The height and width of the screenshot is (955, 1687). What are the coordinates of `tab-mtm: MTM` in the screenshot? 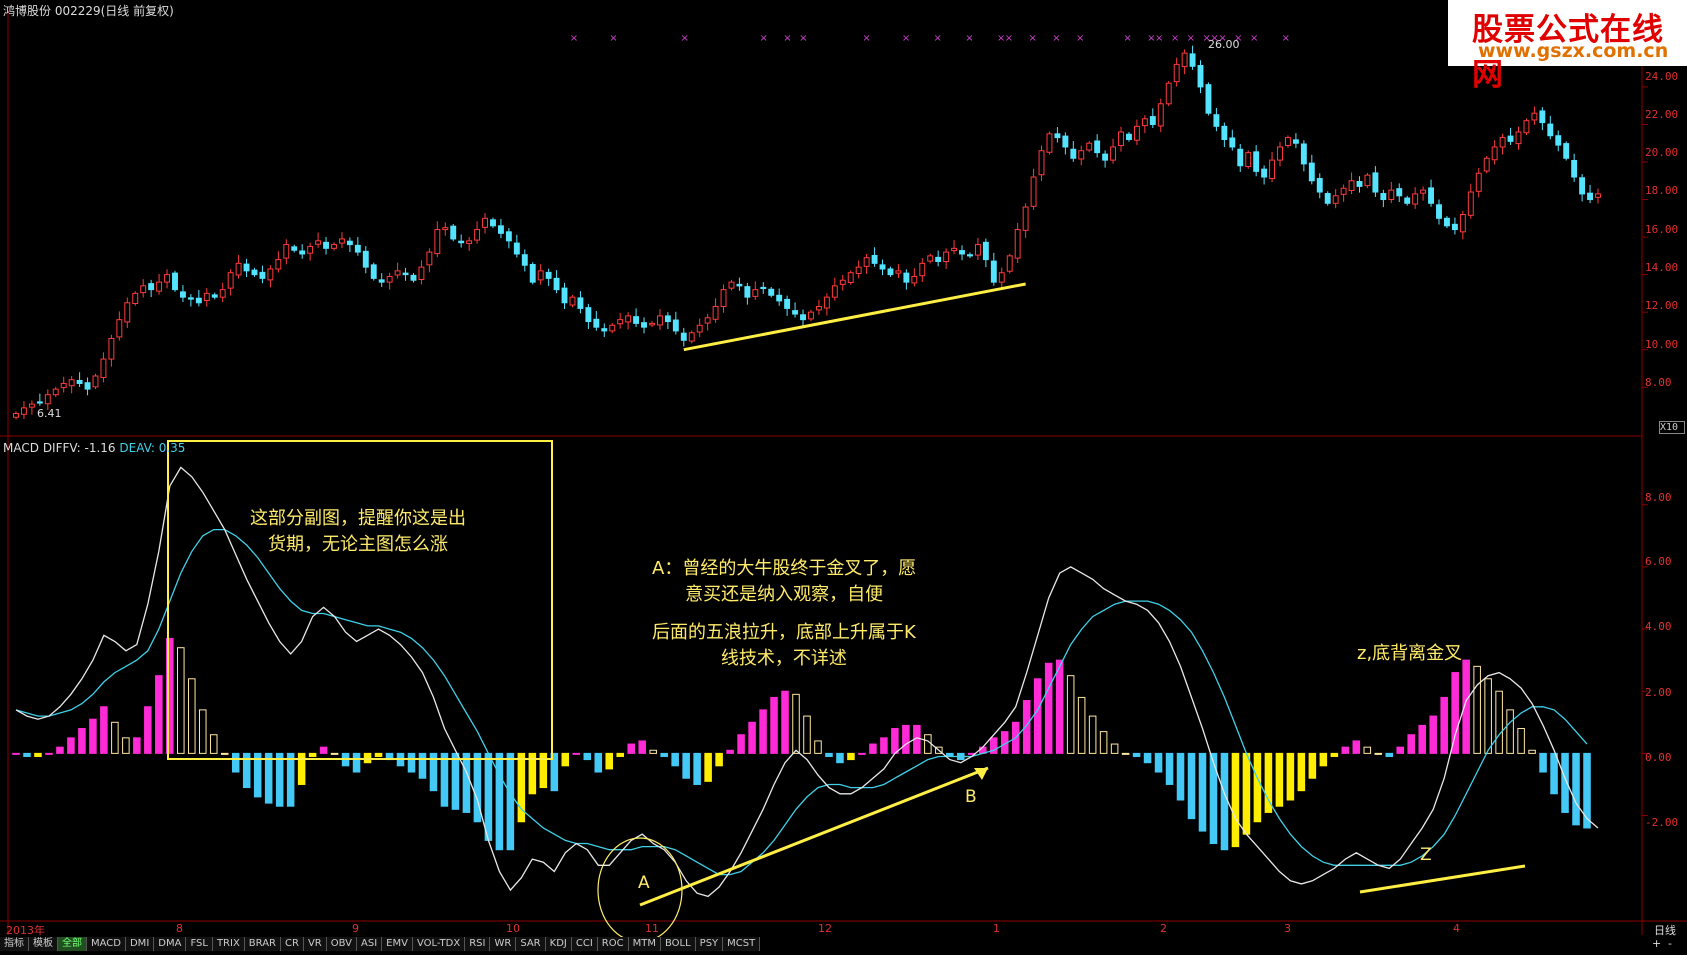 It's located at (644, 944).